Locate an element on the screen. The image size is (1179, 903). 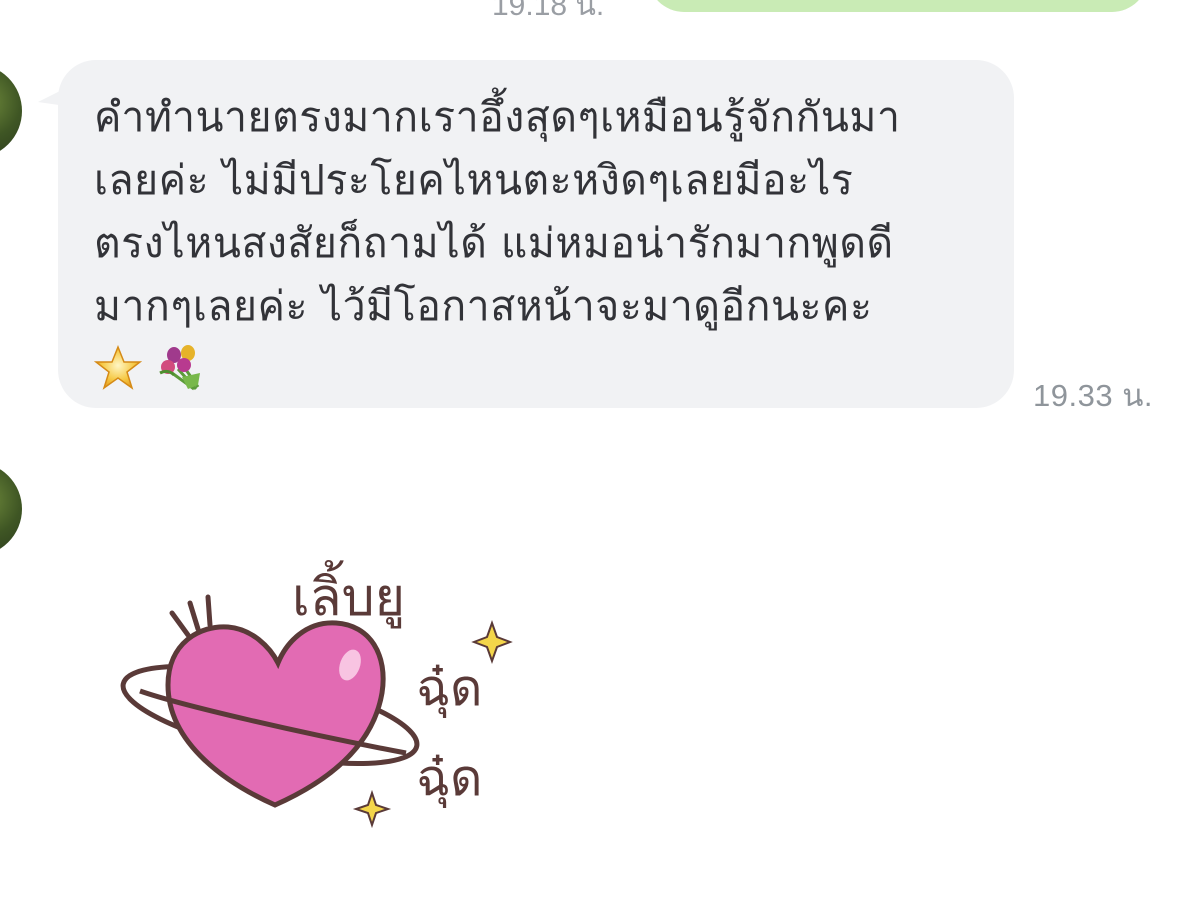
previous-outgoing-bubble is located at coordinates (898, 6).